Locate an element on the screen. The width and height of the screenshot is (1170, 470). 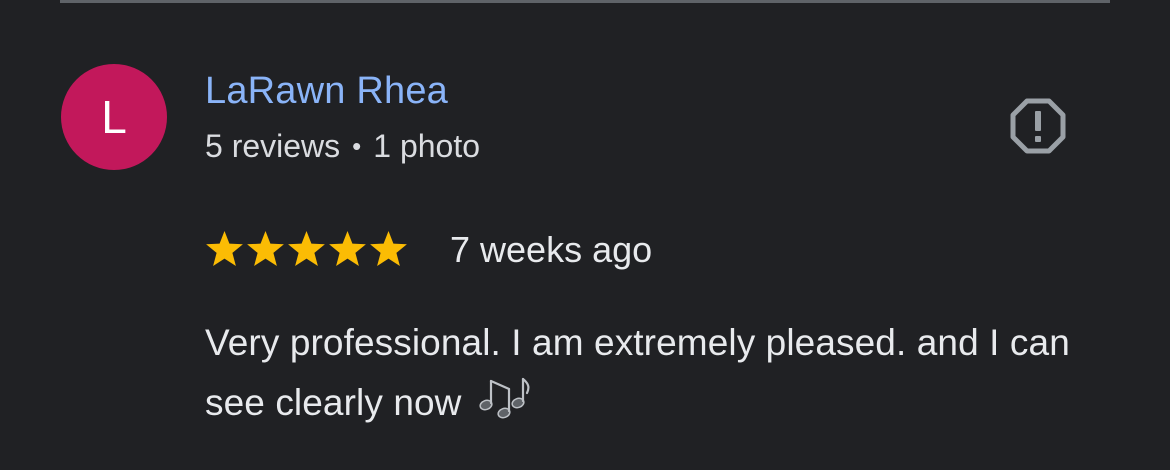
star-rating is located at coordinates (306, 249).